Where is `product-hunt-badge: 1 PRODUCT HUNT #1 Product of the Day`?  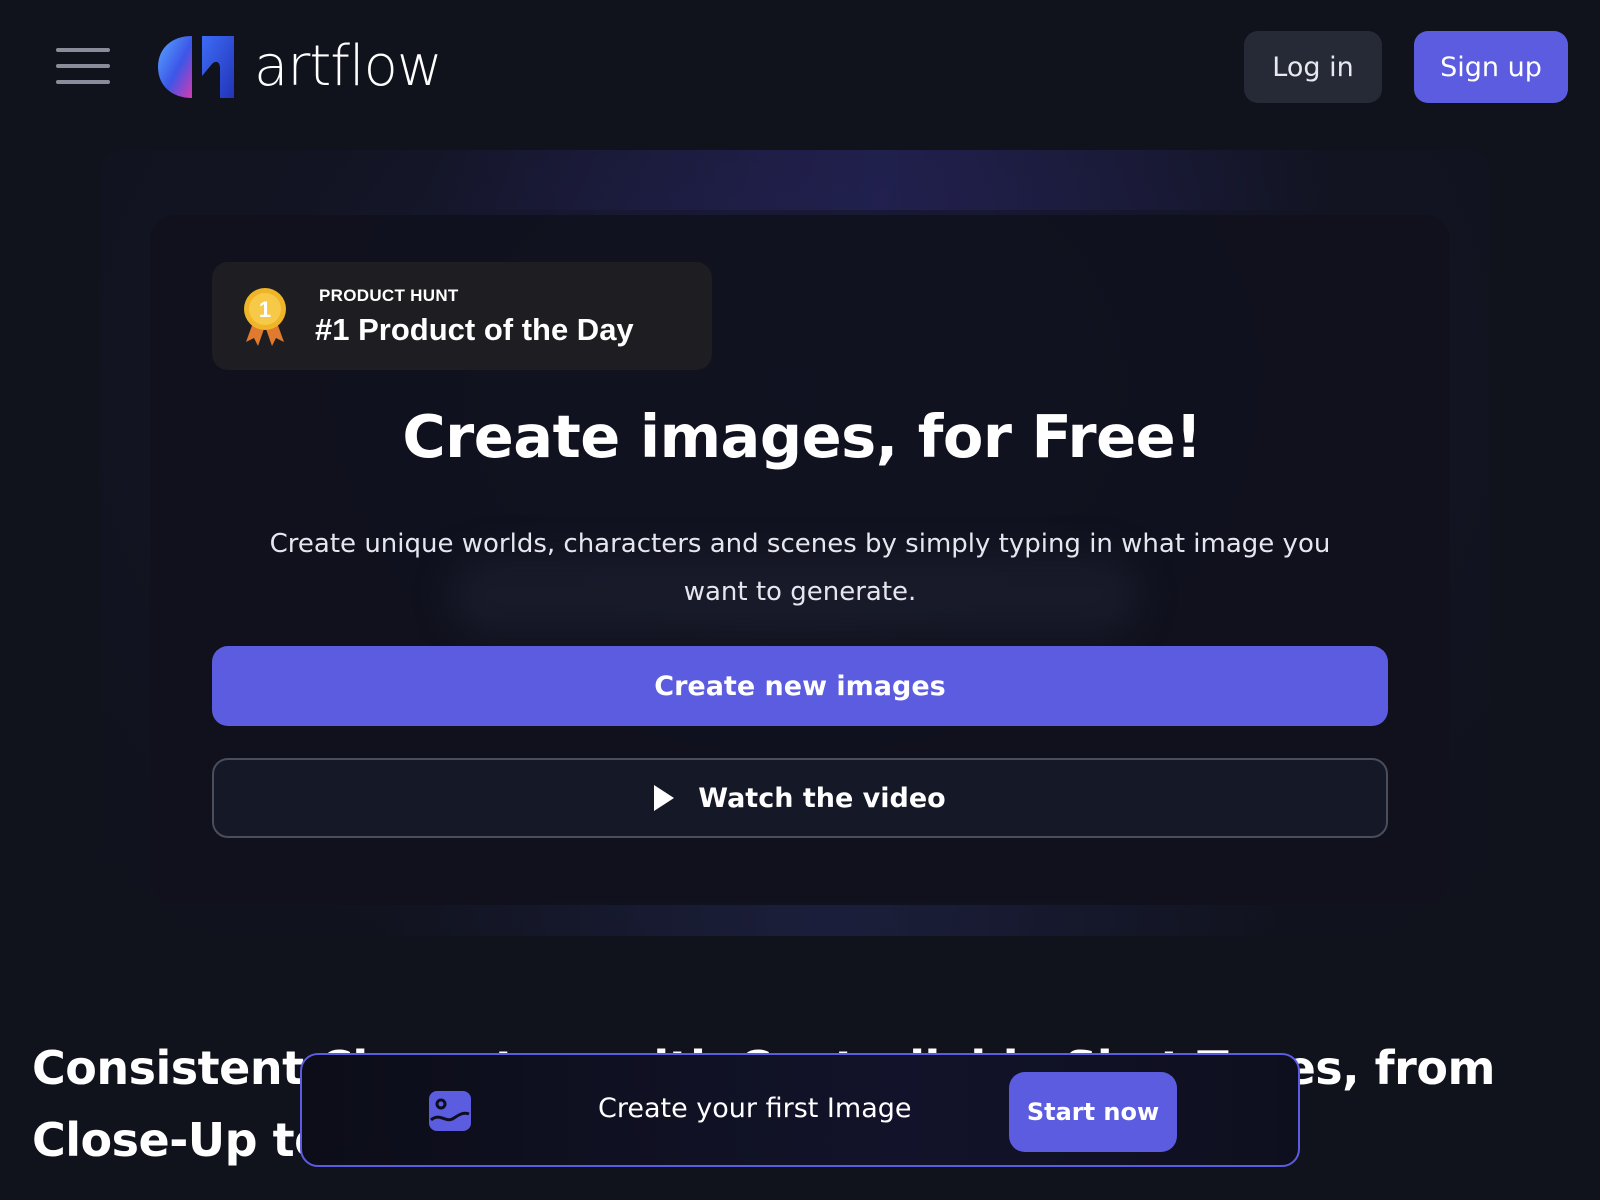 product-hunt-badge: 1 PRODUCT HUNT #1 Product of the Day is located at coordinates (462, 316).